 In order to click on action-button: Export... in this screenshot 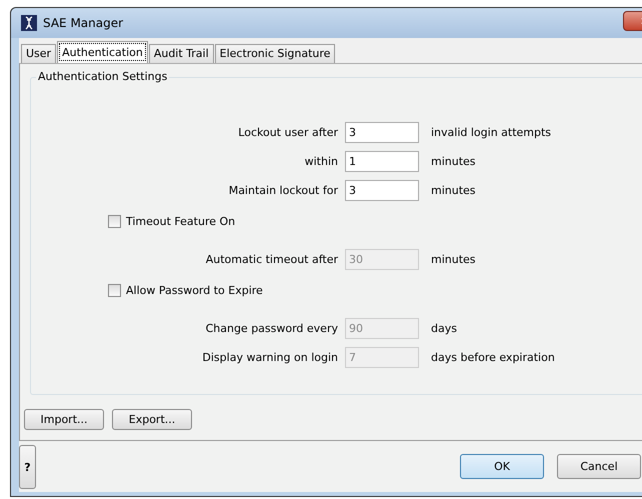, I will do `click(152, 419)`.